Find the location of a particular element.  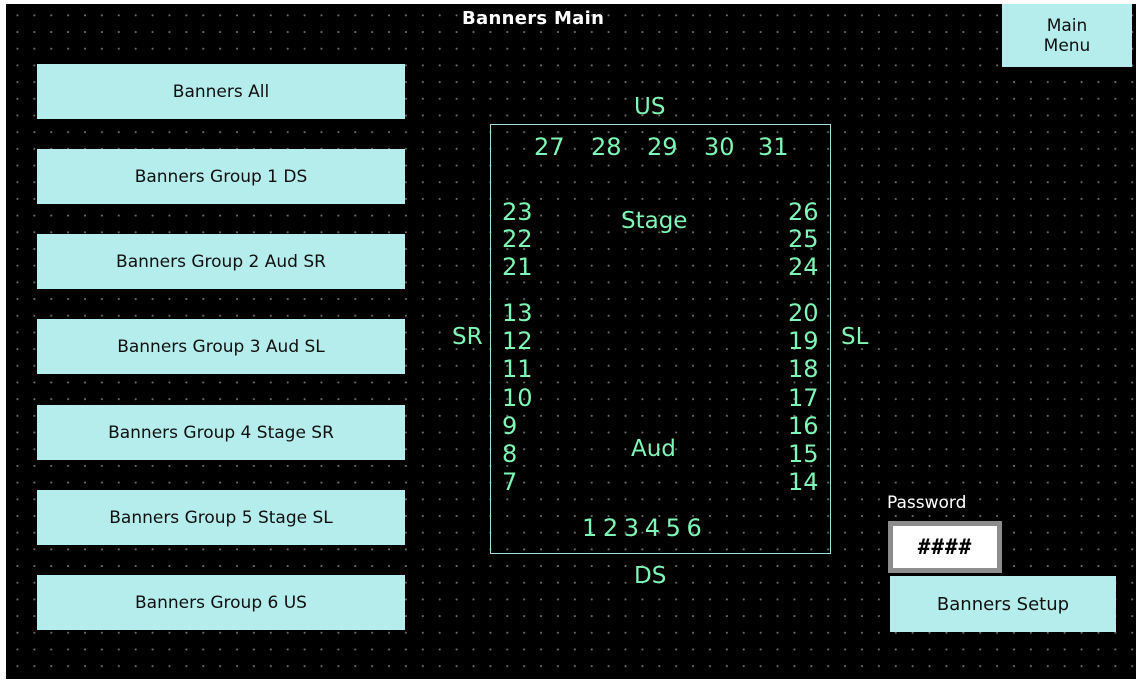

banner-number: 8 is located at coordinates (510, 454).